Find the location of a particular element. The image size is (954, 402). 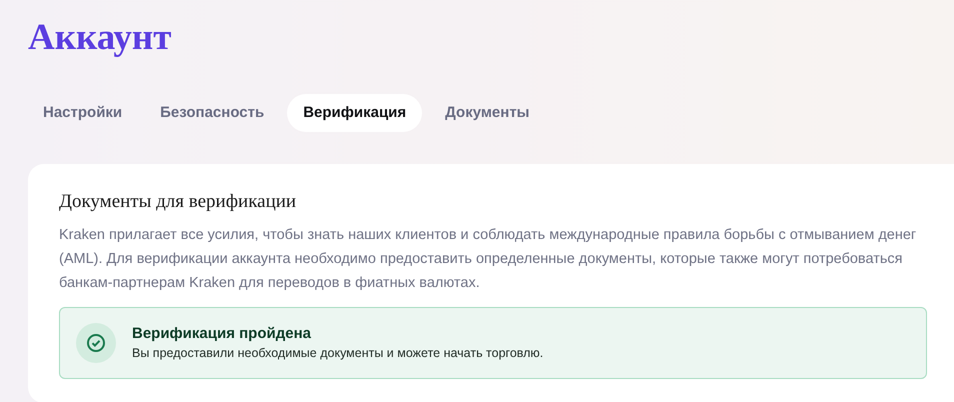

tab: Верификация is located at coordinates (354, 113).